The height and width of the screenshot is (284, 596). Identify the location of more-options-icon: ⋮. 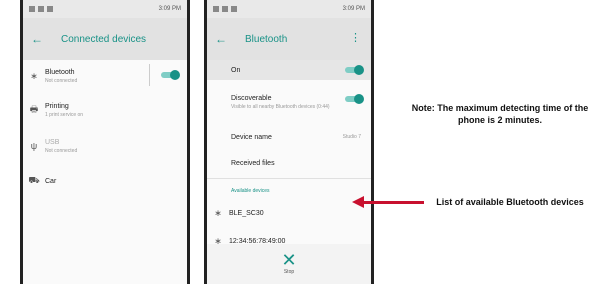
(355, 37).